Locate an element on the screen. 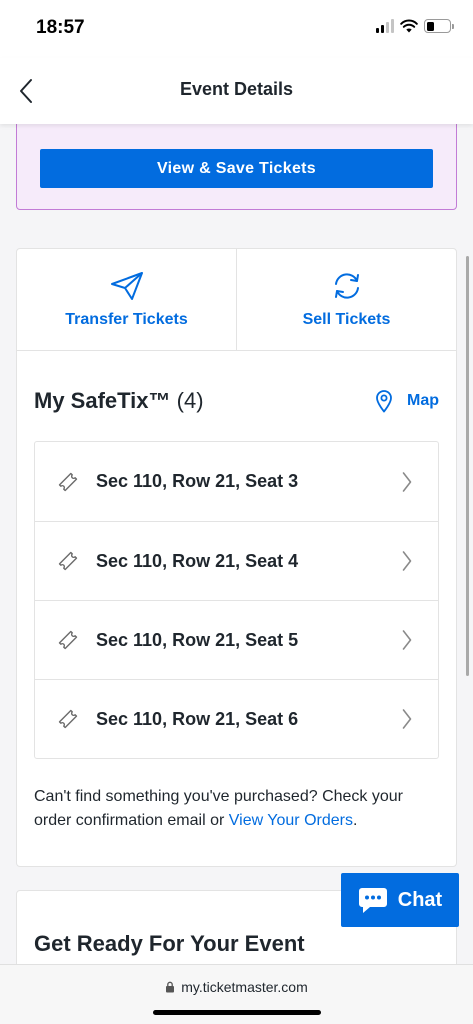  seat-row: Sec 110, Row 21, Seat 5 is located at coordinates (236, 639).